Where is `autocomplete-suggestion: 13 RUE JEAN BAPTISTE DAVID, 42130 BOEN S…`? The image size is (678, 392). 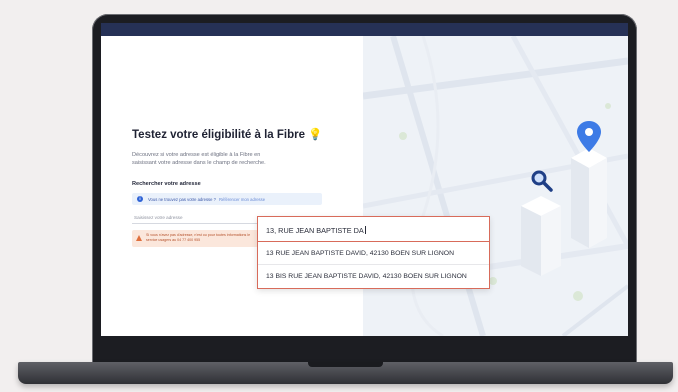
autocomplete-suggestion: 13 RUE JEAN BAPTISTE DAVID, 42130 BOEN S… is located at coordinates (373, 253).